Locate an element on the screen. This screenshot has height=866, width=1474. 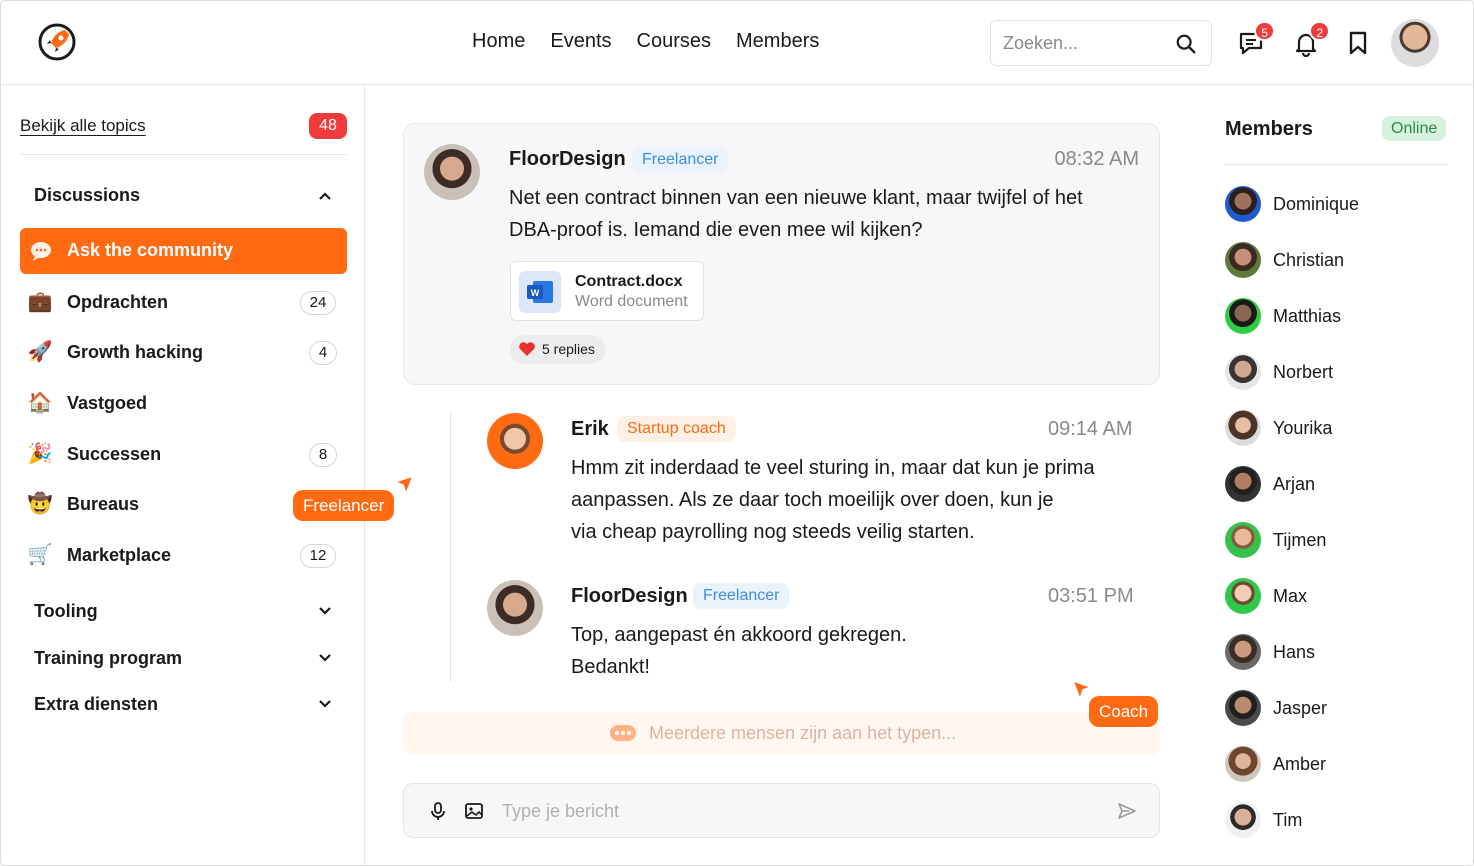
member-name: Norbert is located at coordinates (1303, 372).